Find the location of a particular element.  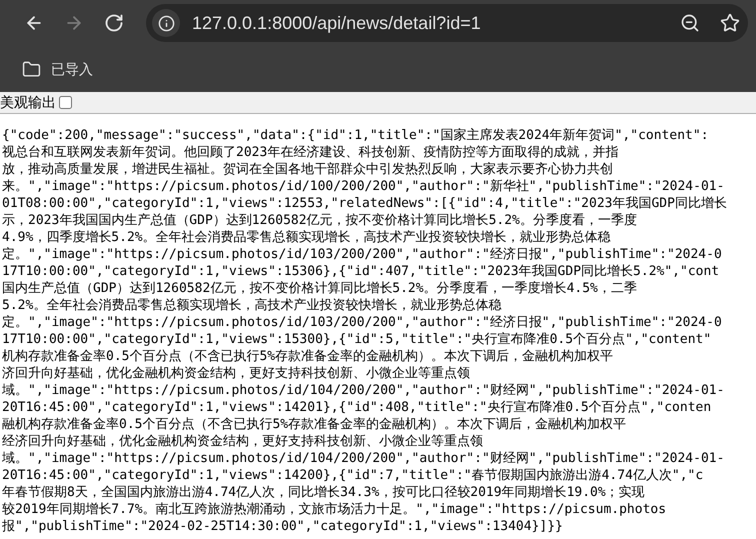

info-icon is located at coordinates (166, 23).